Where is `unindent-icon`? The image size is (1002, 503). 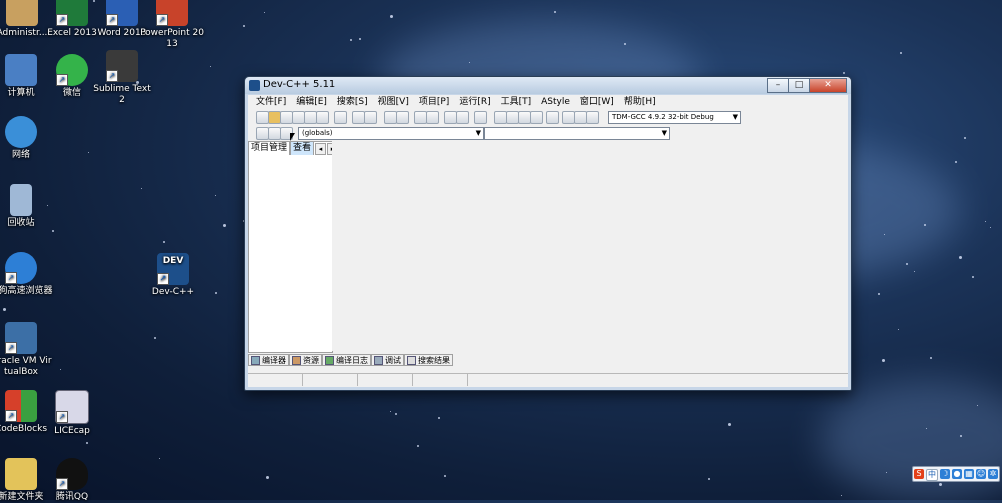 unindent-icon is located at coordinates (432, 117).